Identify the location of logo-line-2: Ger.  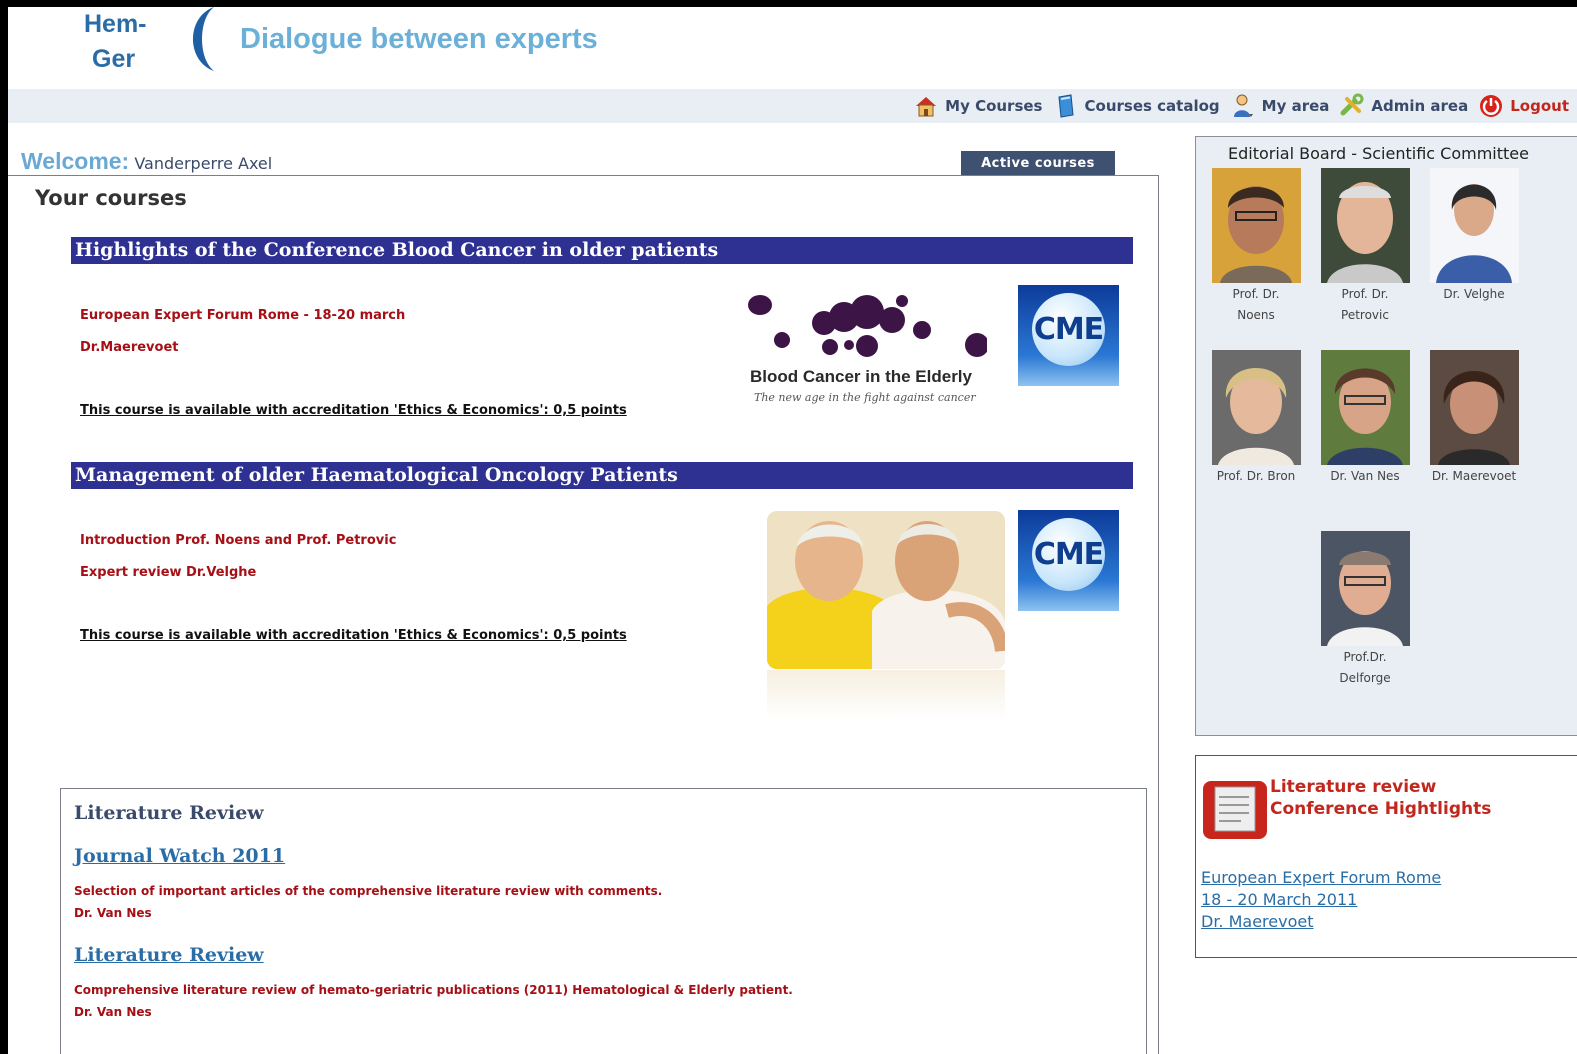
(114, 59).